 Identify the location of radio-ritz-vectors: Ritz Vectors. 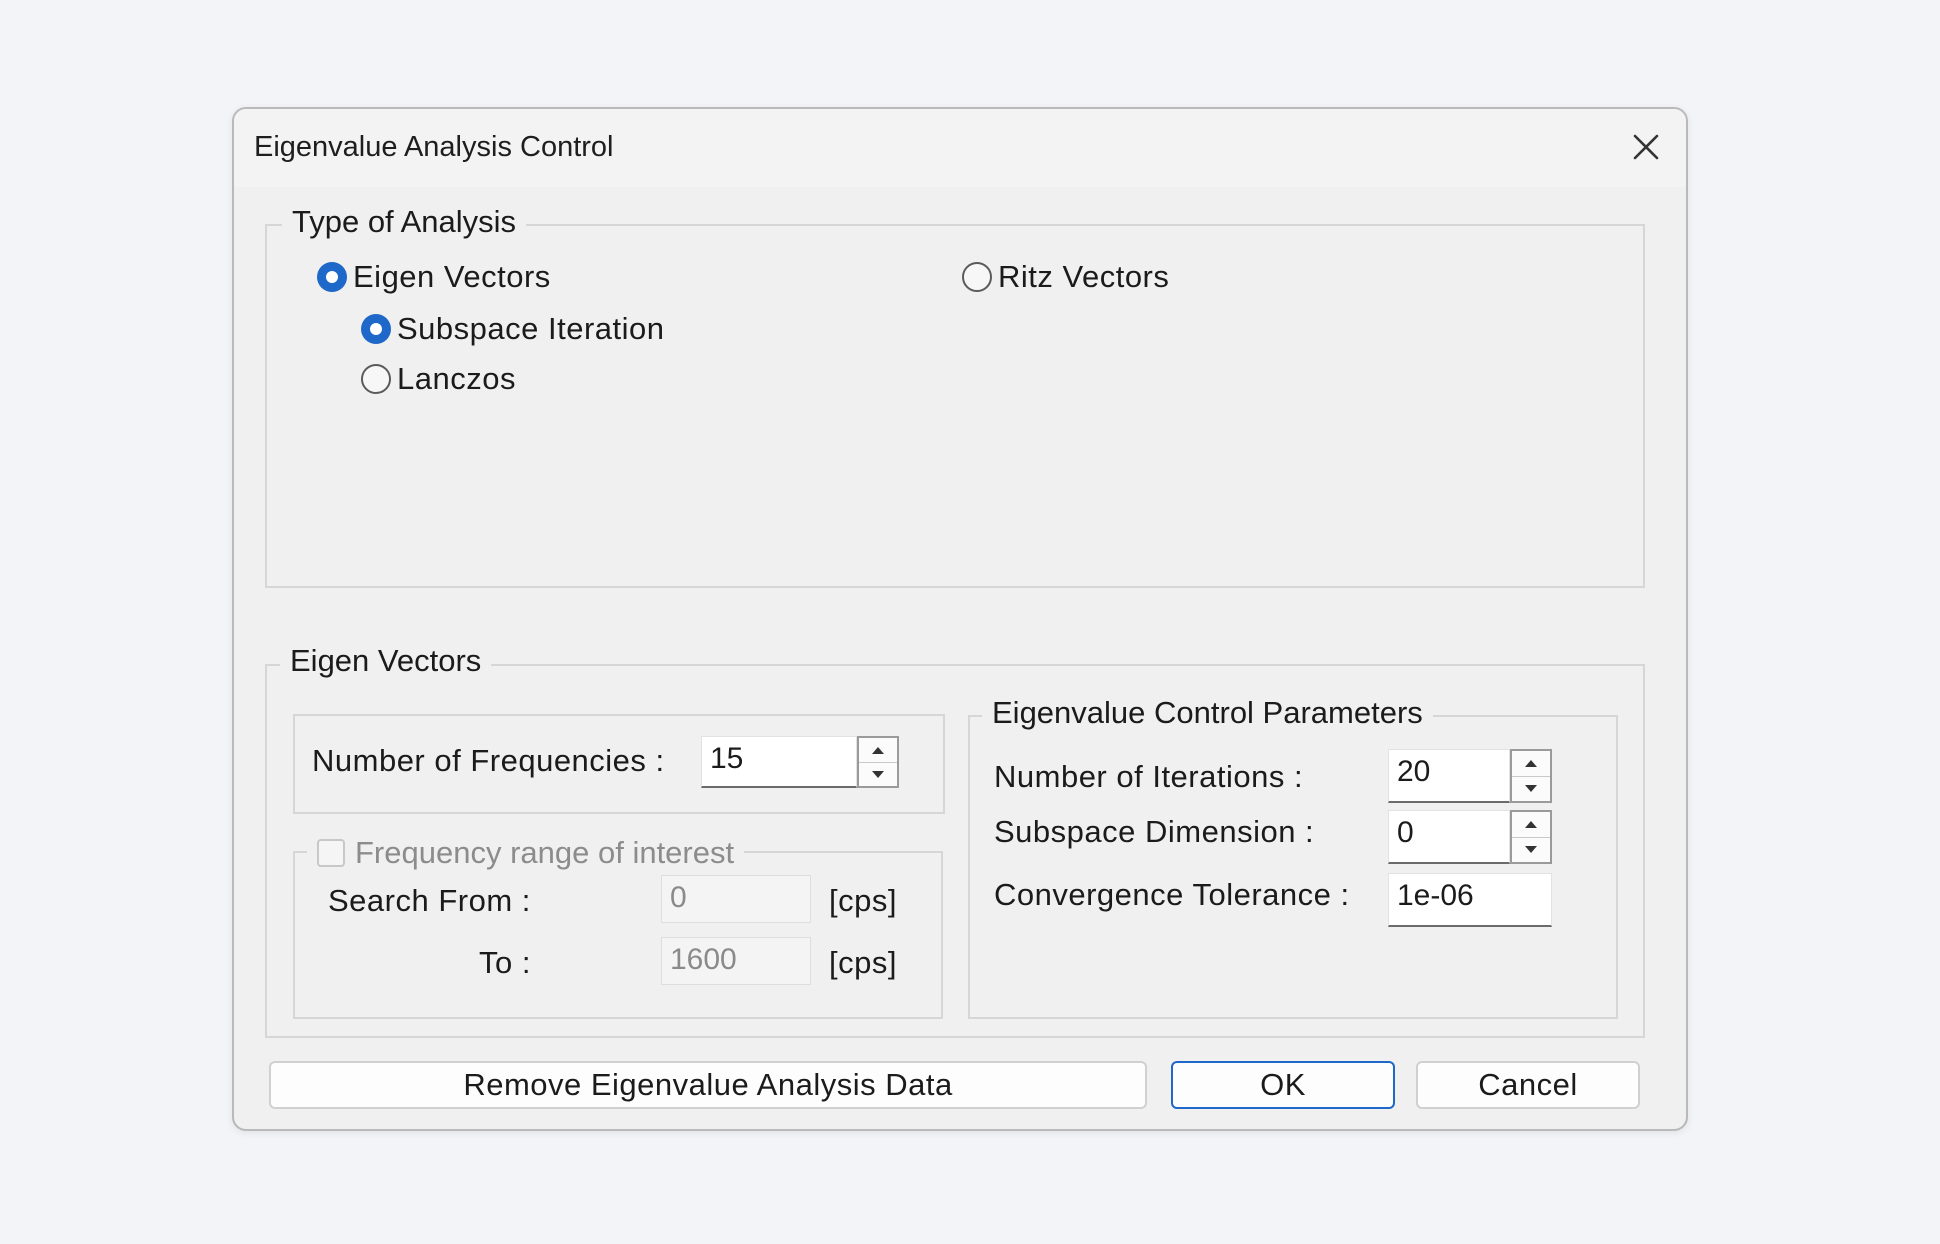
(1065, 277).